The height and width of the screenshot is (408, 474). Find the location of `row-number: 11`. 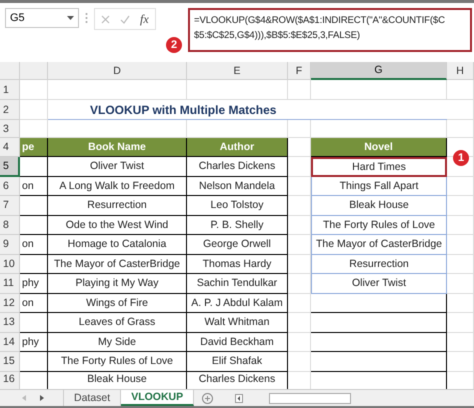

row-number: 11 is located at coordinates (10, 284).